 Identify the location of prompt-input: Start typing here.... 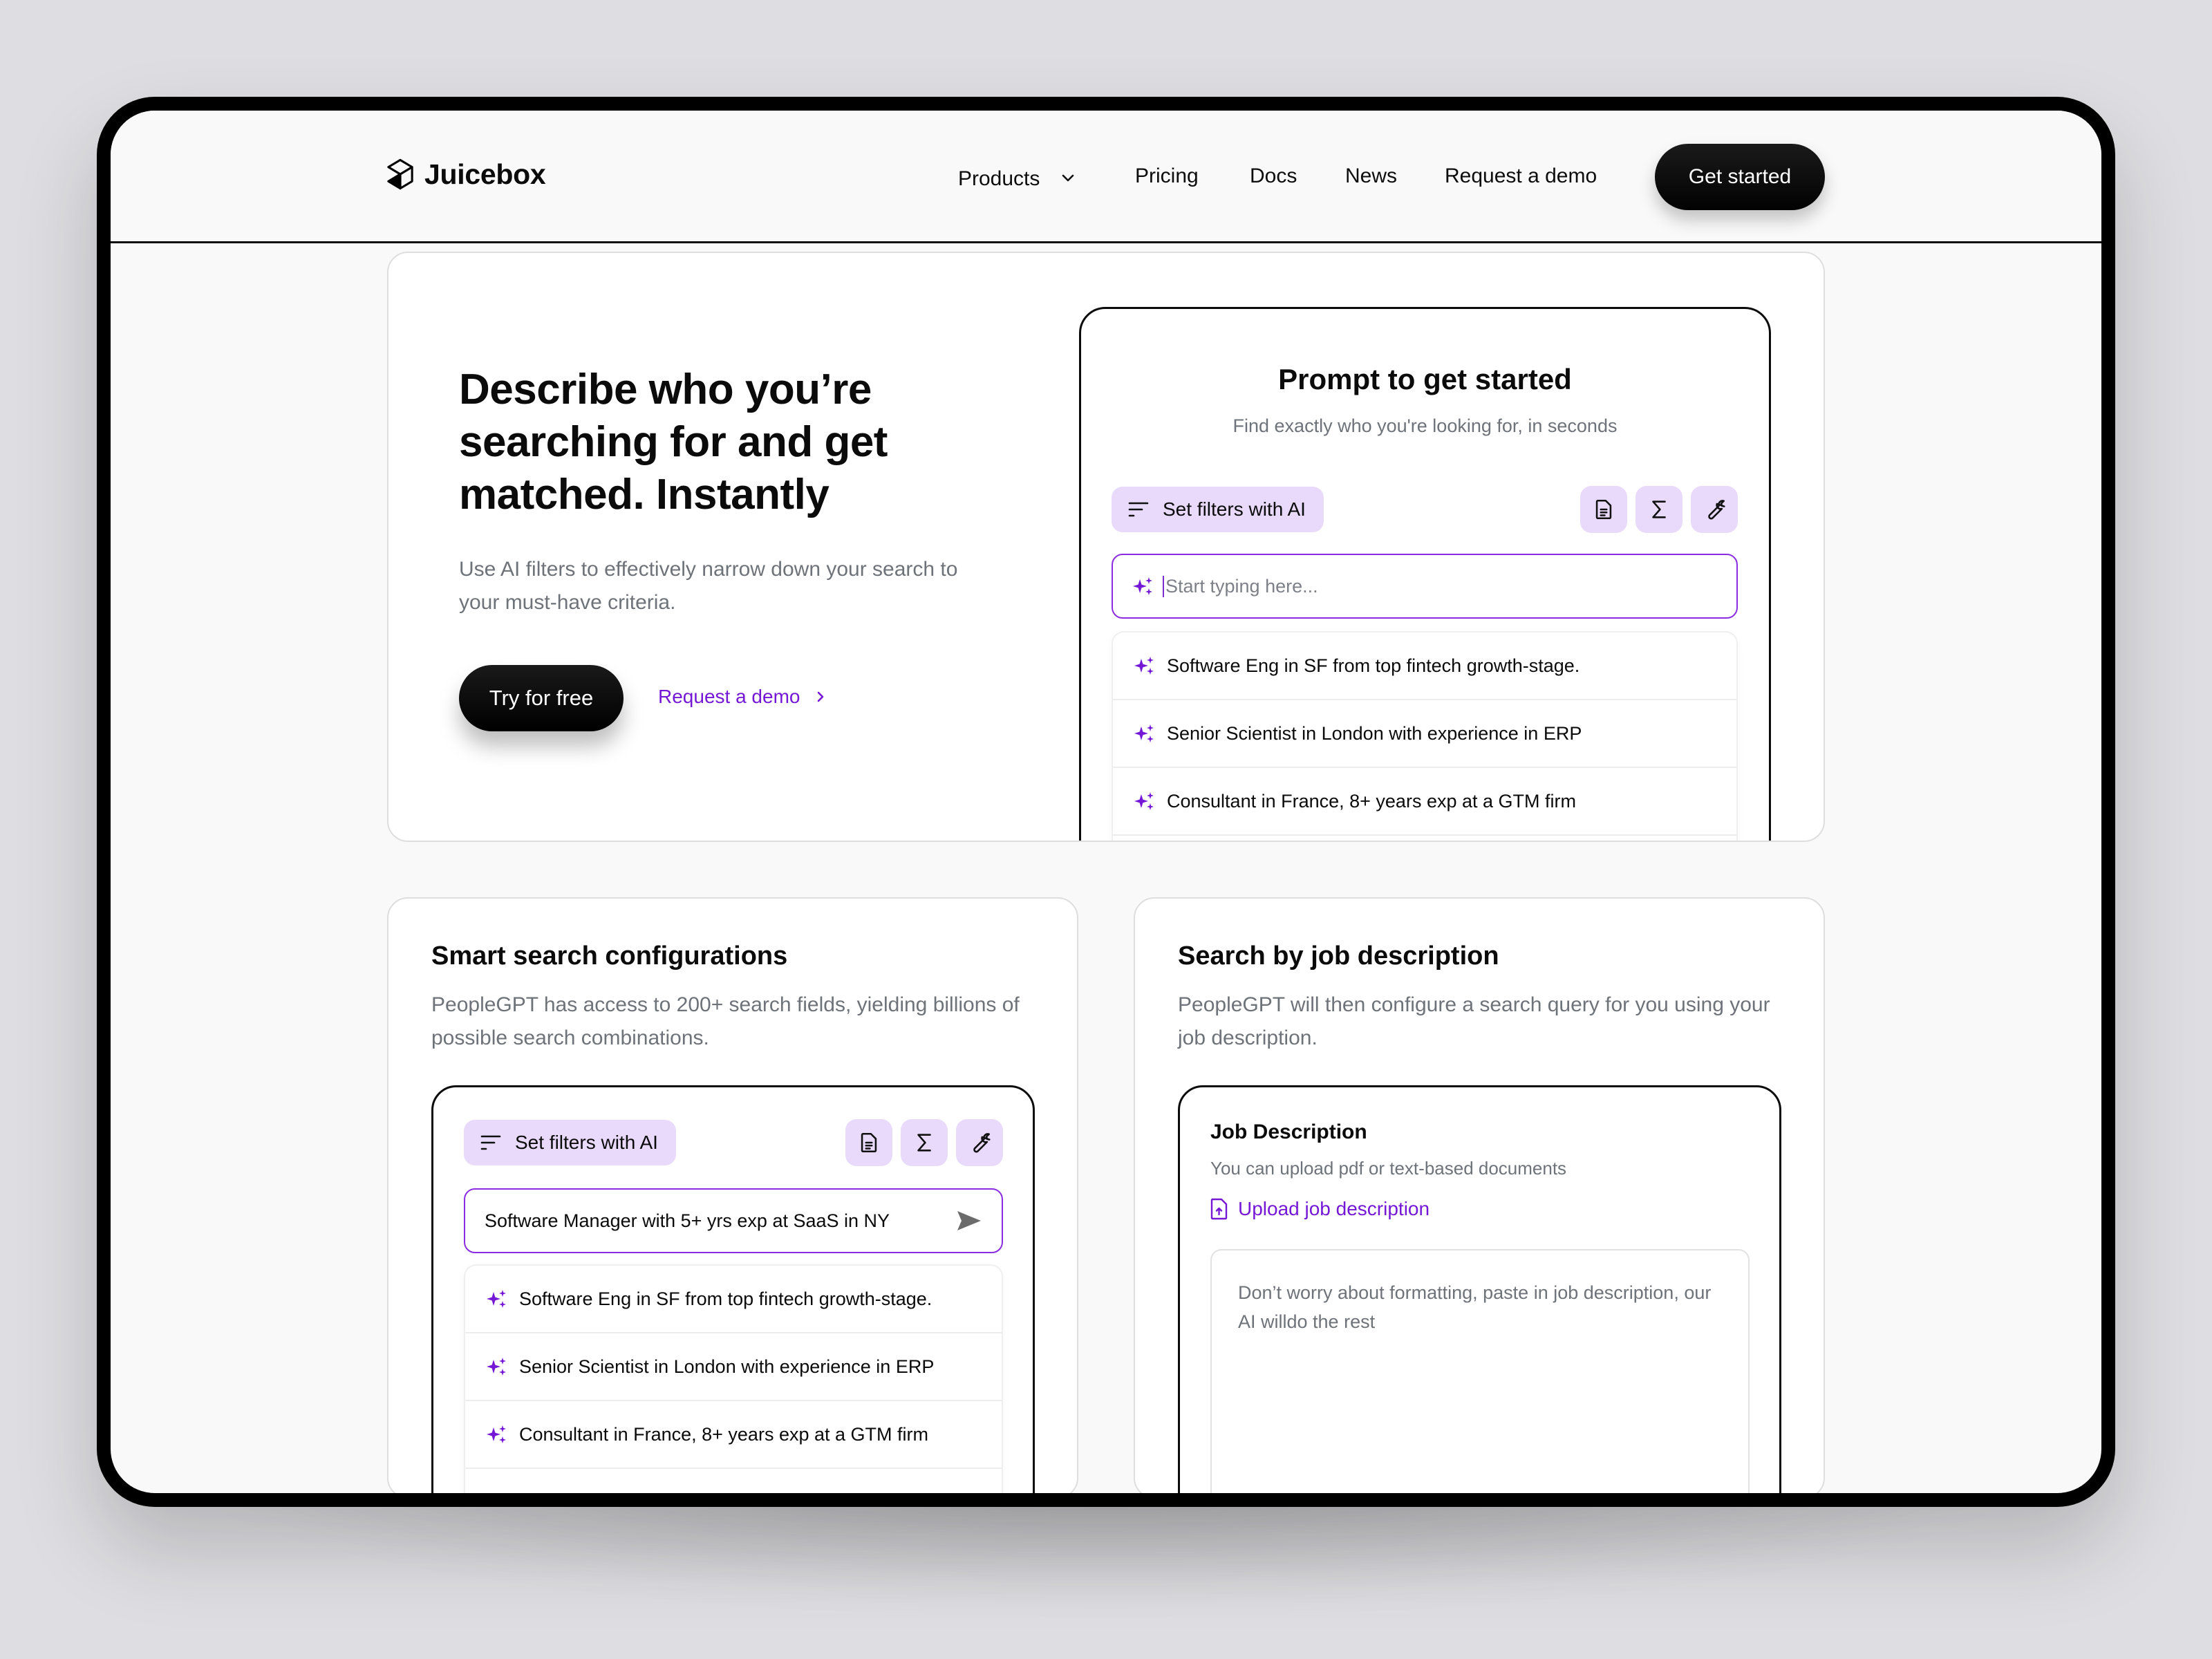
(1425, 586).